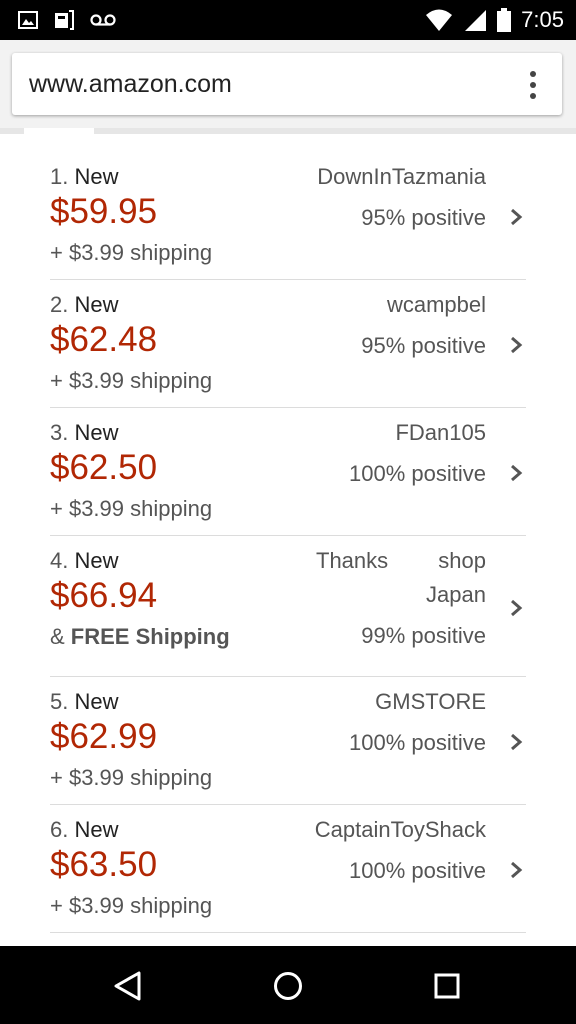  What do you see at coordinates (84, 304) in the screenshot?
I see `offer-rank: 2. New` at bounding box center [84, 304].